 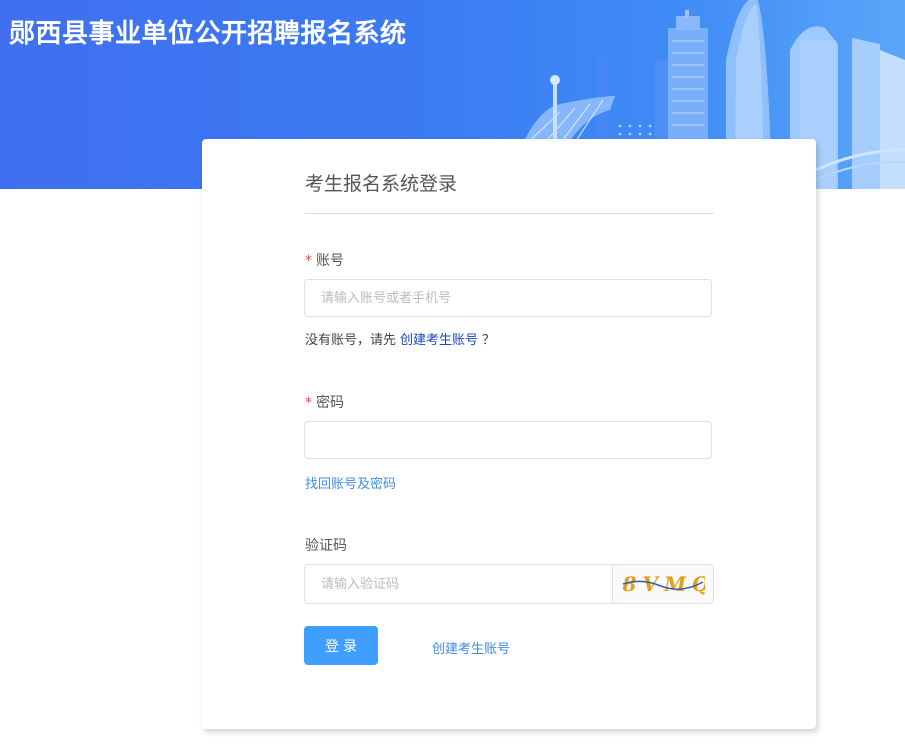 I want to click on password-input, so click(x=508, y=440).